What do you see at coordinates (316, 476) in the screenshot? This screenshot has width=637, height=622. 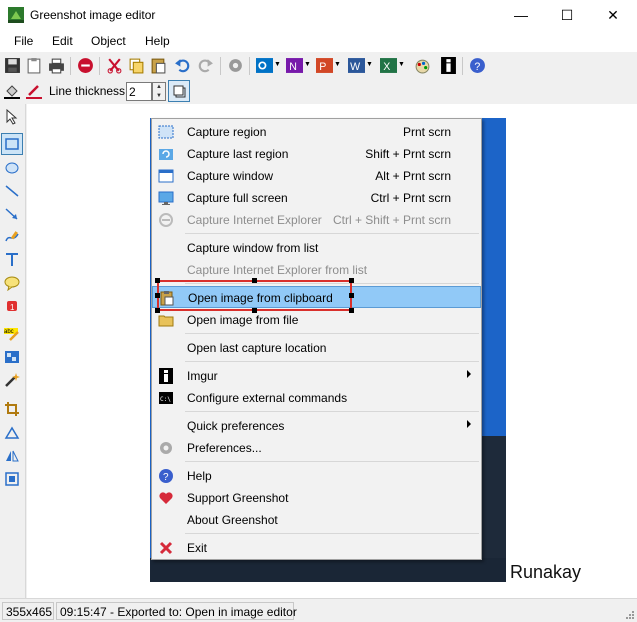 I see `menu-item-help: ? Help` at bounding box center [316, 476].